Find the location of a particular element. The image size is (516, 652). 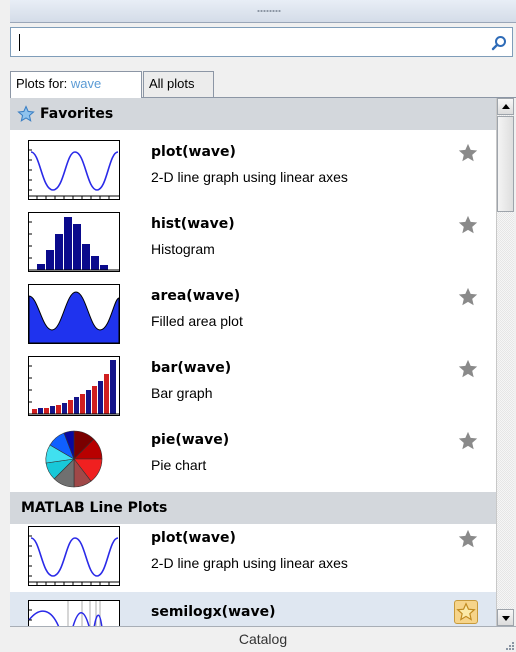

search-box is located at coordinates (261, 42).